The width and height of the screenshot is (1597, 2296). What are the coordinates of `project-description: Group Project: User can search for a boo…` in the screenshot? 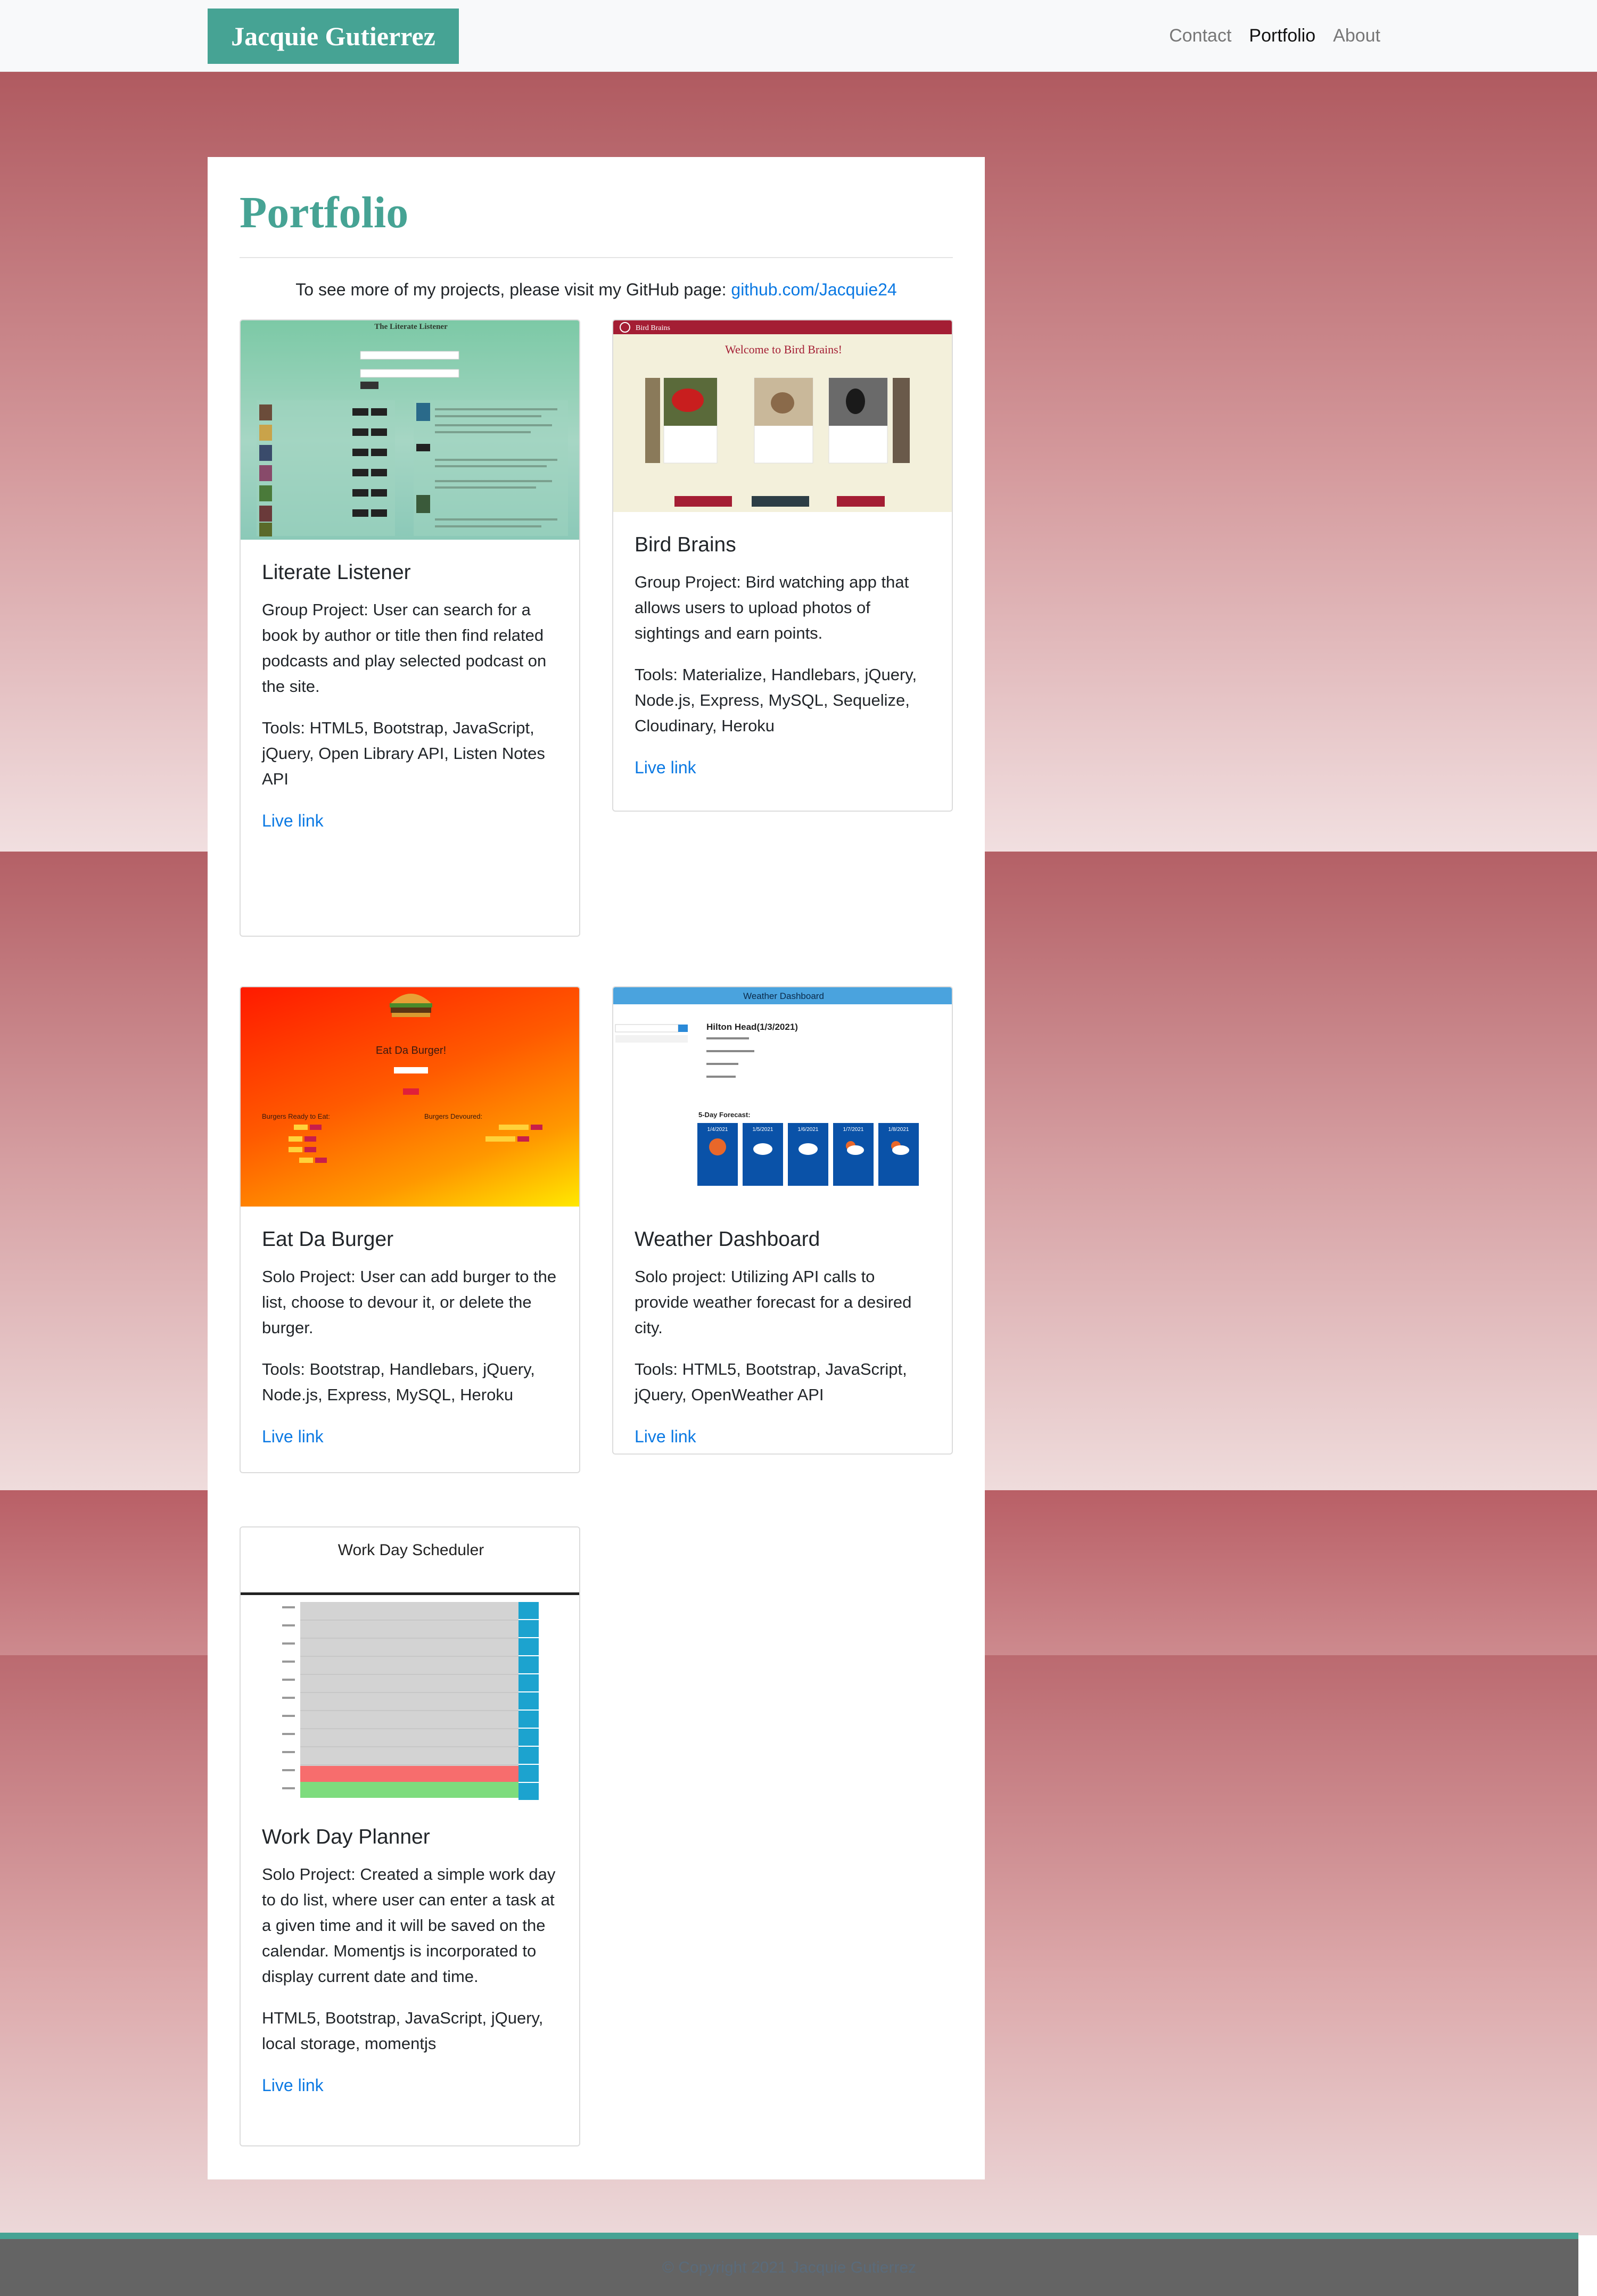 It's located at (404, 648).